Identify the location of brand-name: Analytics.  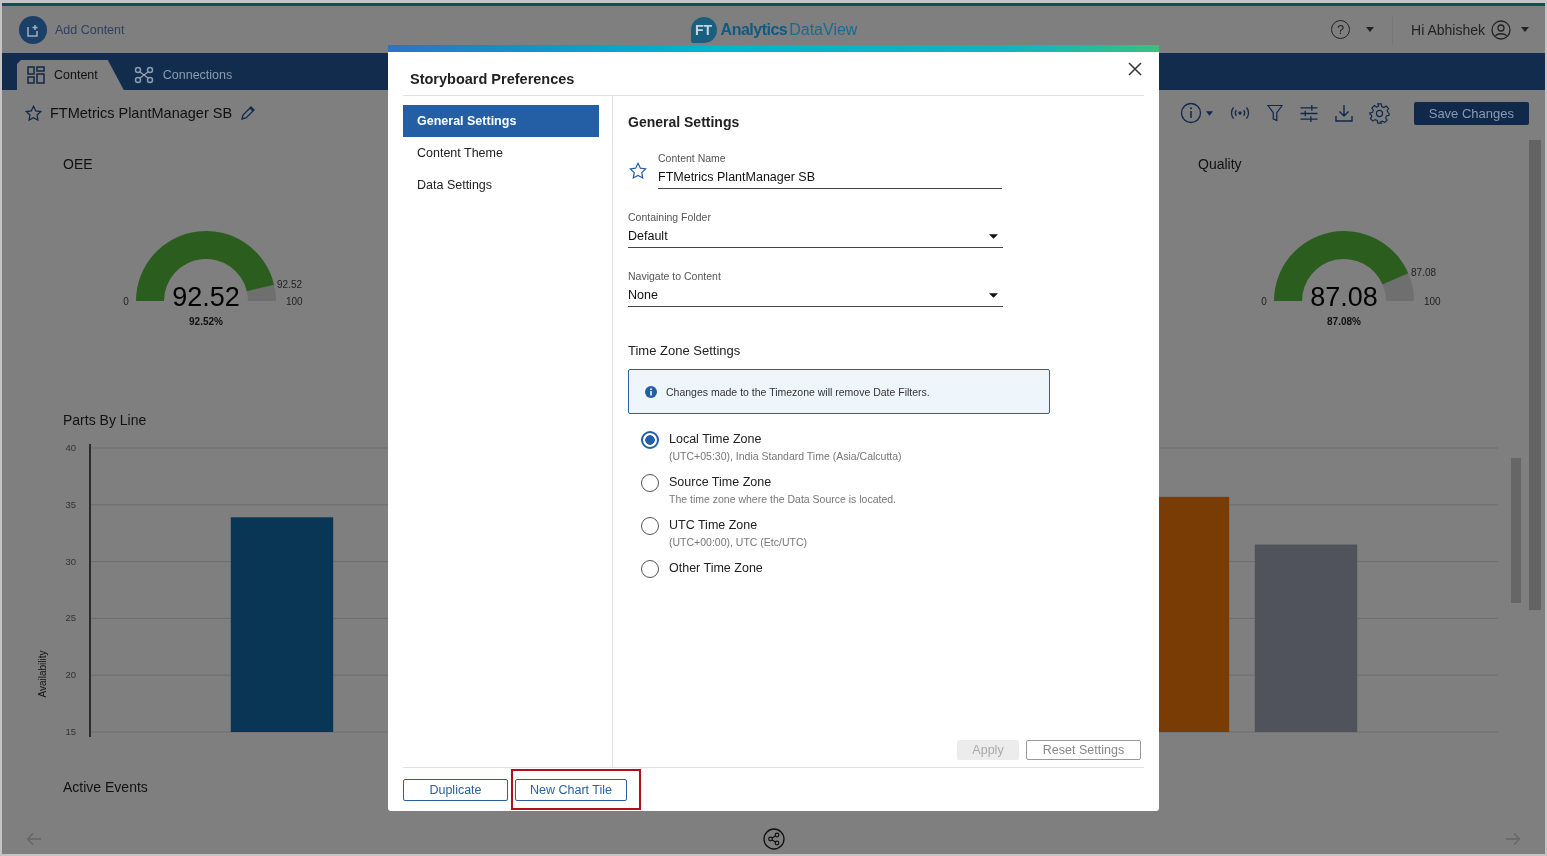
(754, 29).